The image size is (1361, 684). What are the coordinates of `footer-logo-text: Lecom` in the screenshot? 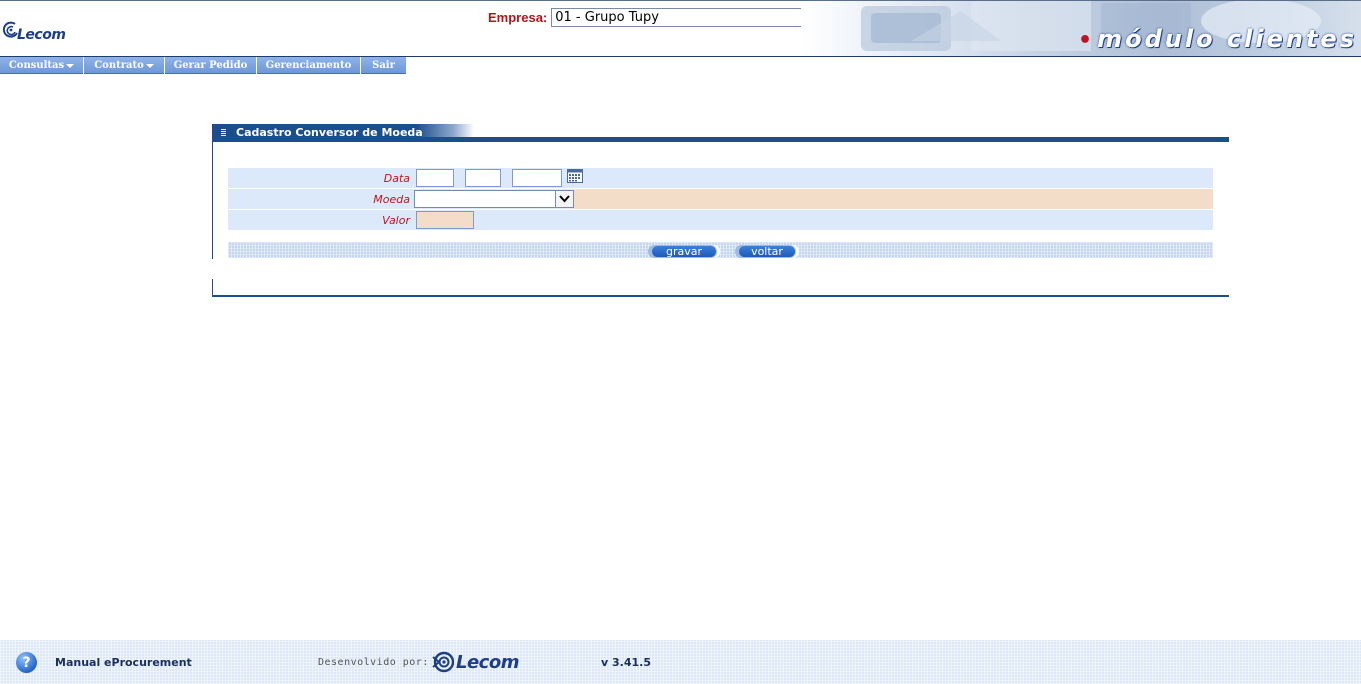 It's located at (487, 662).